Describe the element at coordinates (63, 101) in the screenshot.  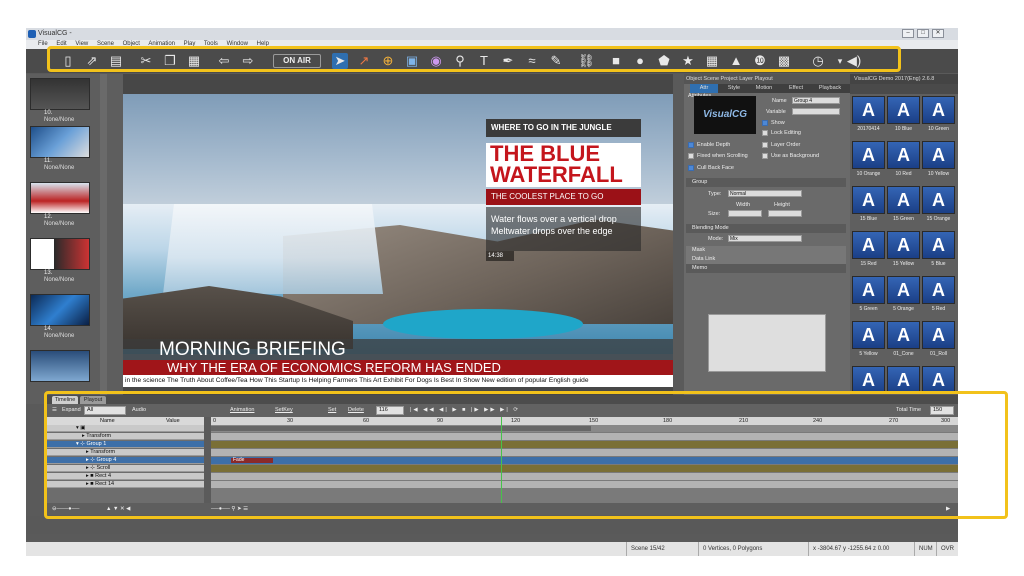
I see `scene-item: 10. None/None` at that location.